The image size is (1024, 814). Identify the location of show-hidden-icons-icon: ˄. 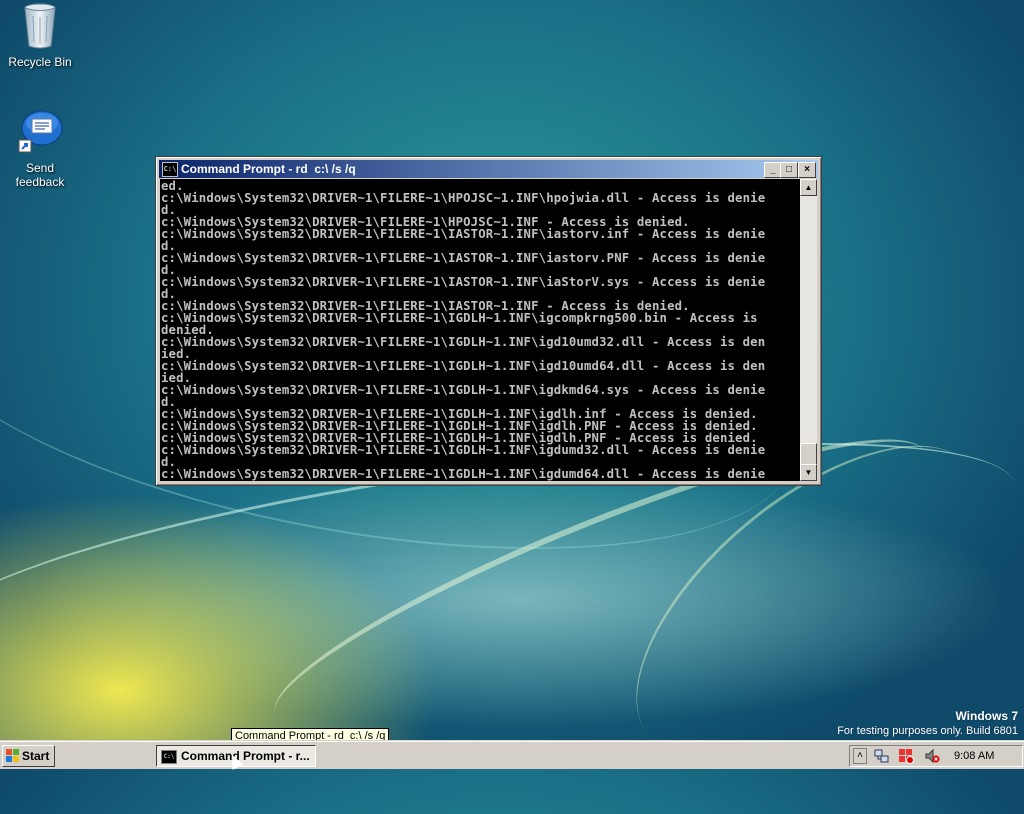
(860, 756).